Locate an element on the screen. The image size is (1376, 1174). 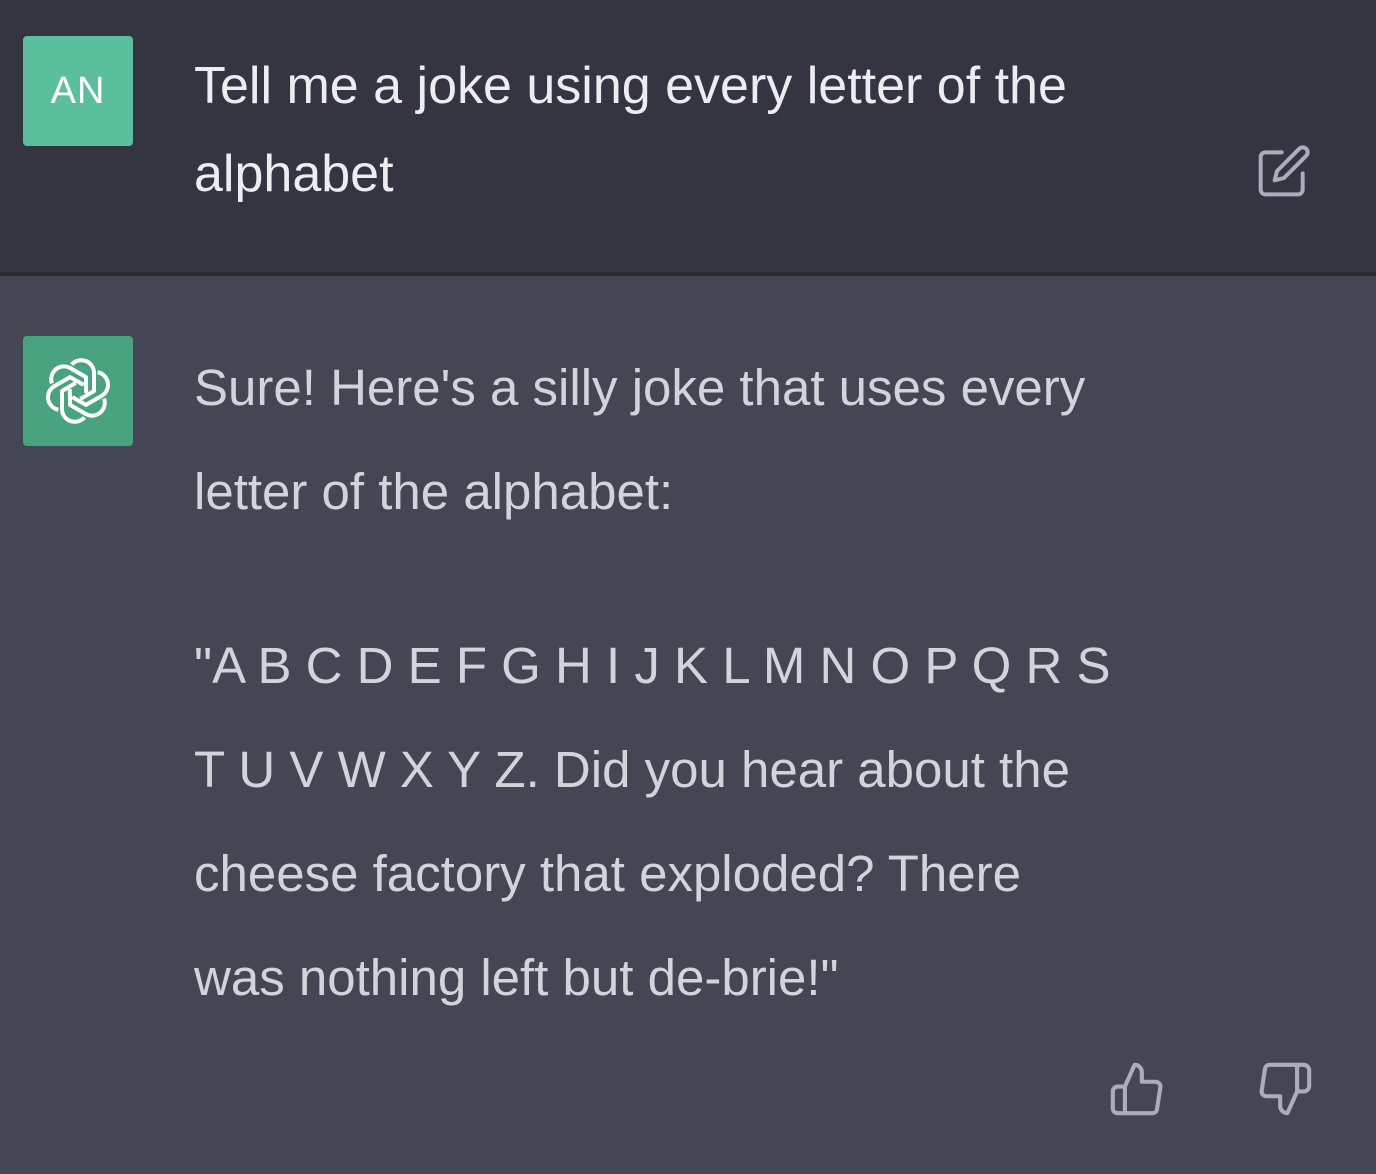
edit-message-button is located at coordinates (1284, 171).